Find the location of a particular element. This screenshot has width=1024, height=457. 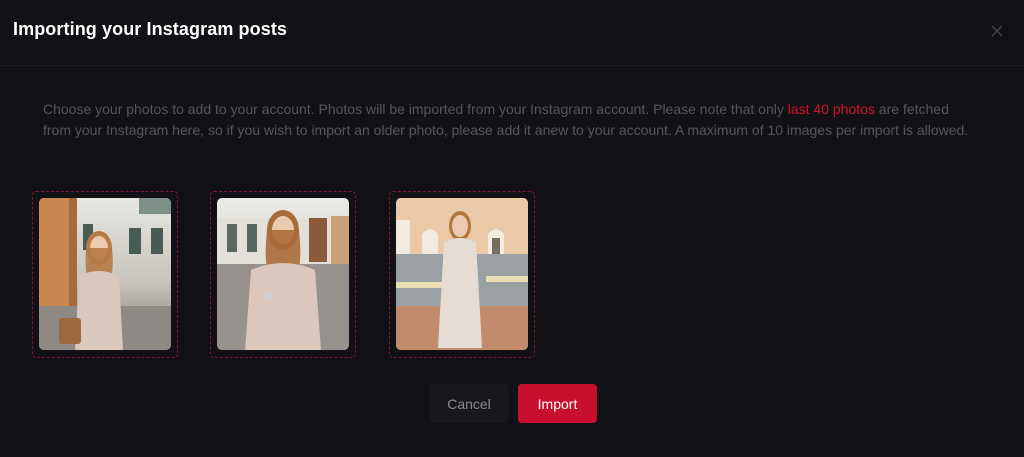

dialog-header: Importing your Instagram posts is located at coordinates (512, 33).